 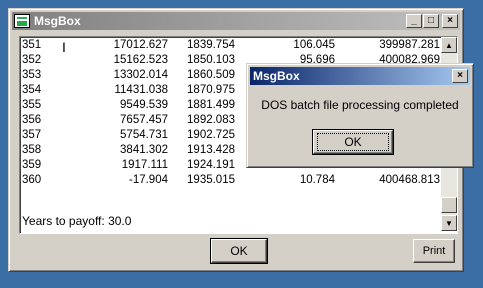 What do you see at coordinates (409, 45) in the screenshot?
I see `table-cell: 399987.281` at bounding box center [409, 45].